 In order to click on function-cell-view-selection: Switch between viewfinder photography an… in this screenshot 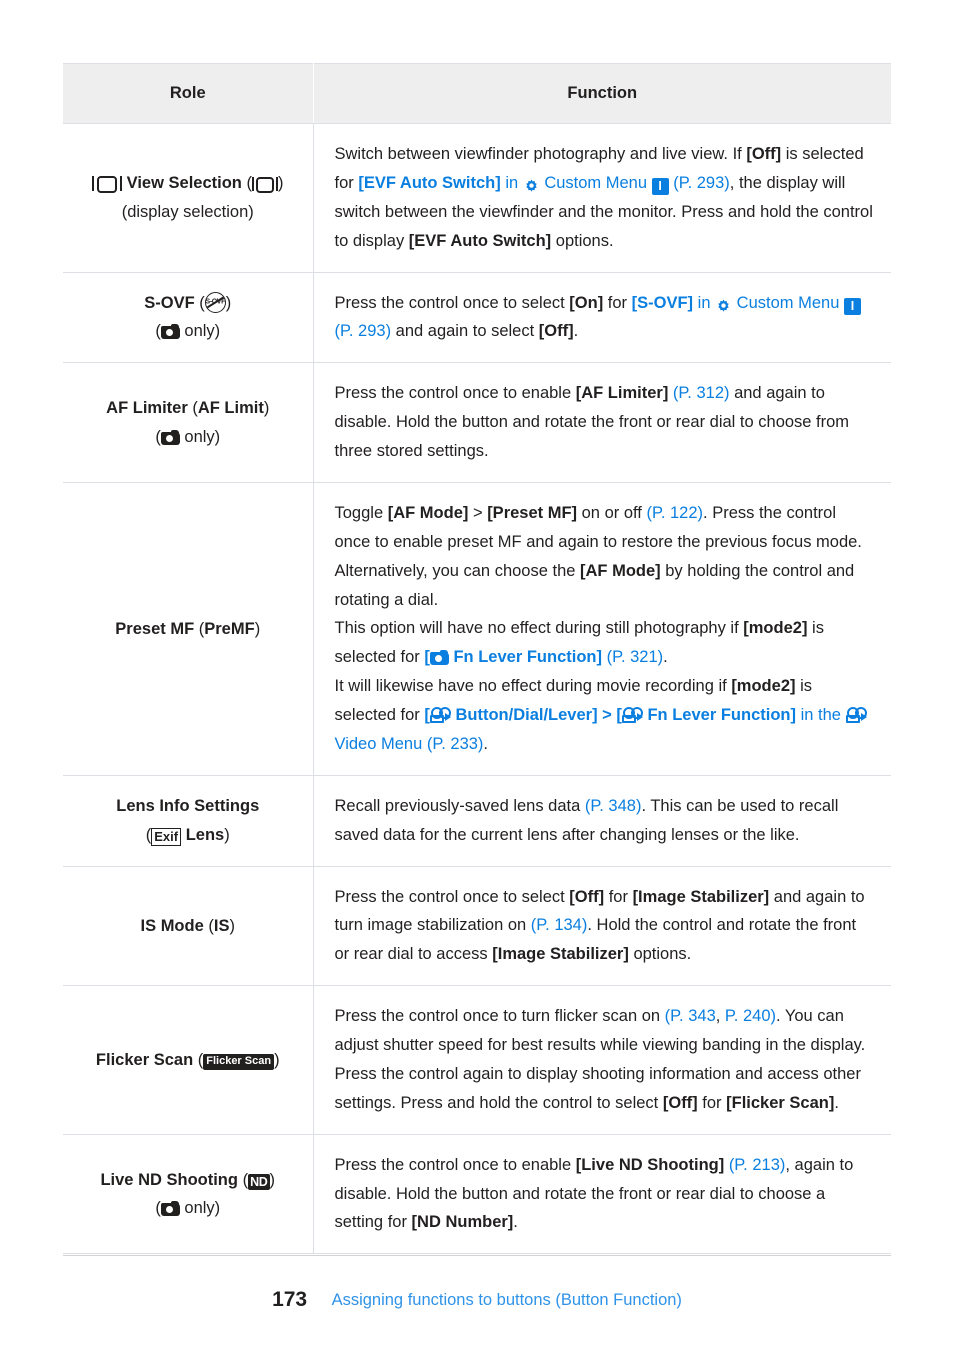, I will do `click(602, 198)`.